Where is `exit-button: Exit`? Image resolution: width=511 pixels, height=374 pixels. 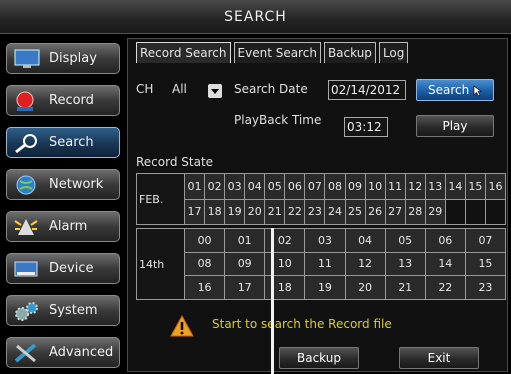 exit-button: Exit is located at coordinates (439, 358).